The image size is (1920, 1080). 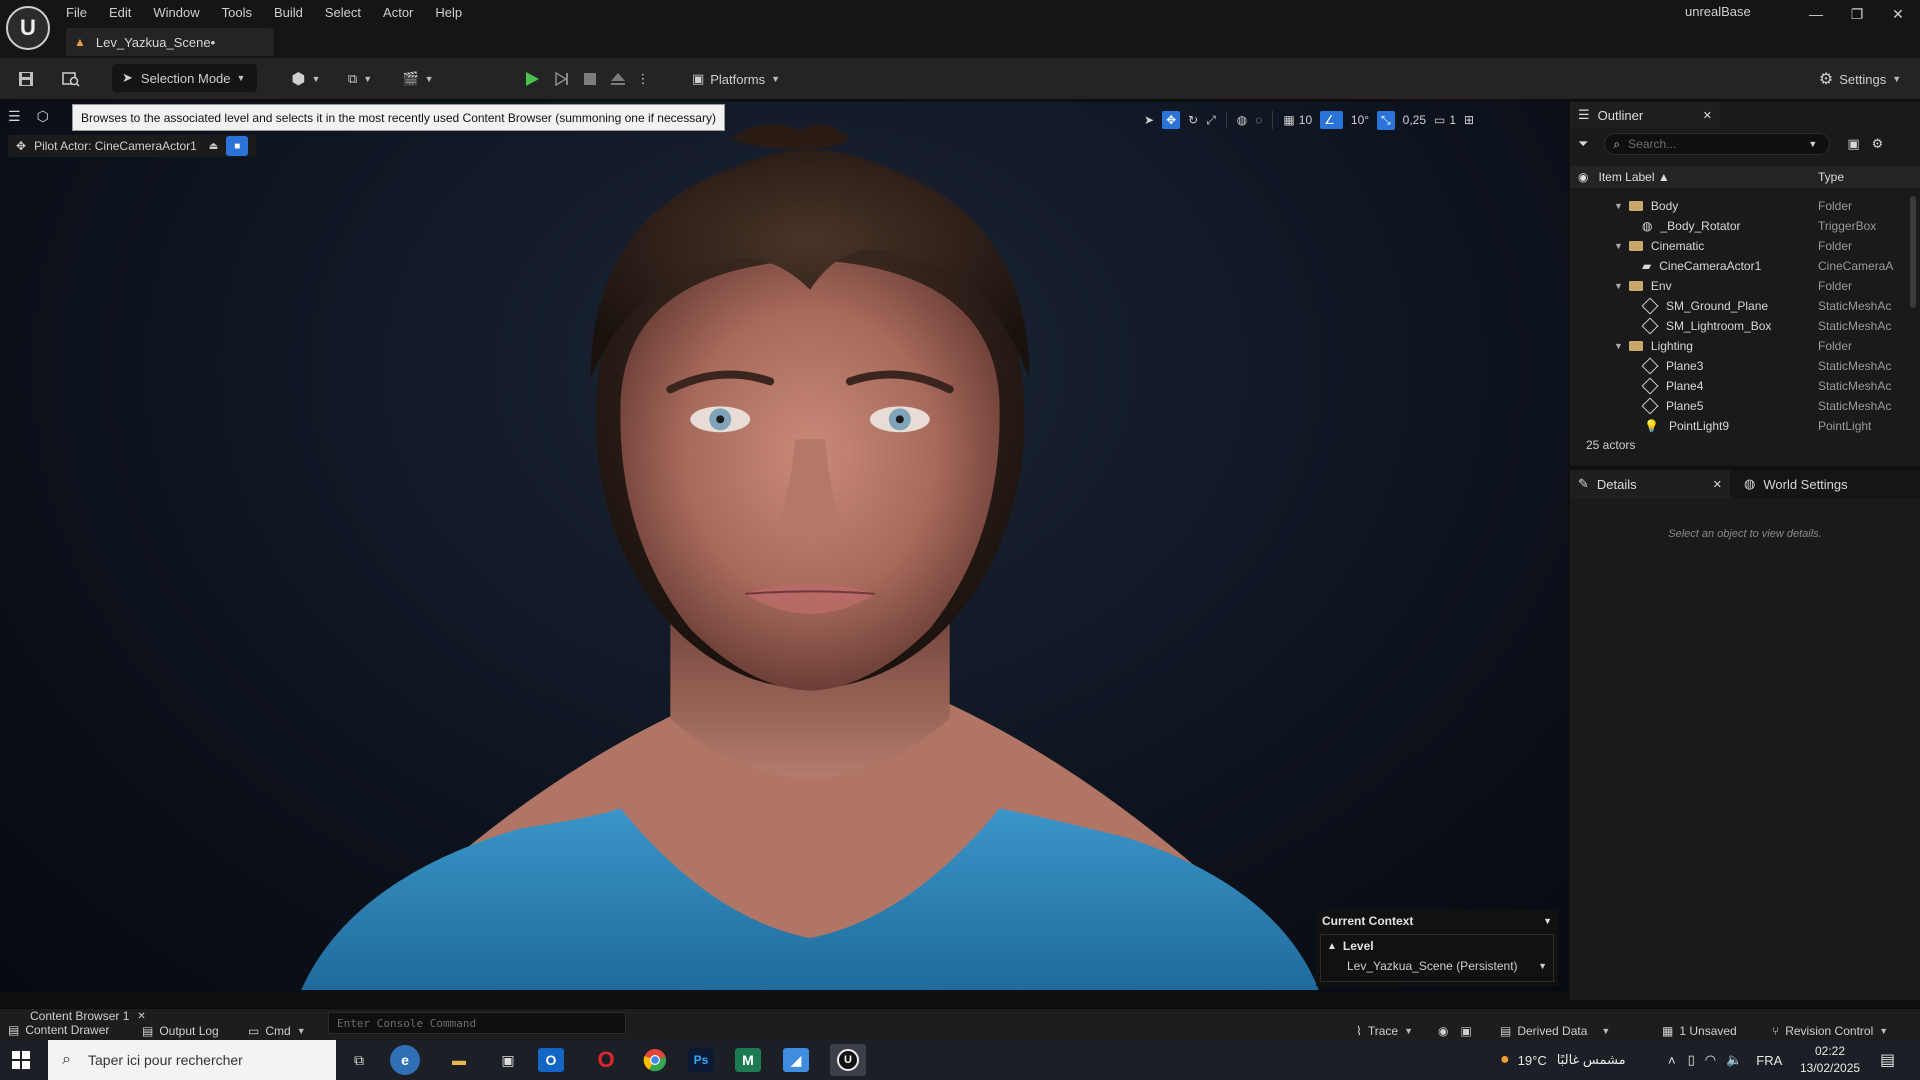 What do you see at coordinates (277, 1031) in the screenshot?
I see `cmd-dropdown: ▭ Cmd ▼` at bounding box center [277, 1031].